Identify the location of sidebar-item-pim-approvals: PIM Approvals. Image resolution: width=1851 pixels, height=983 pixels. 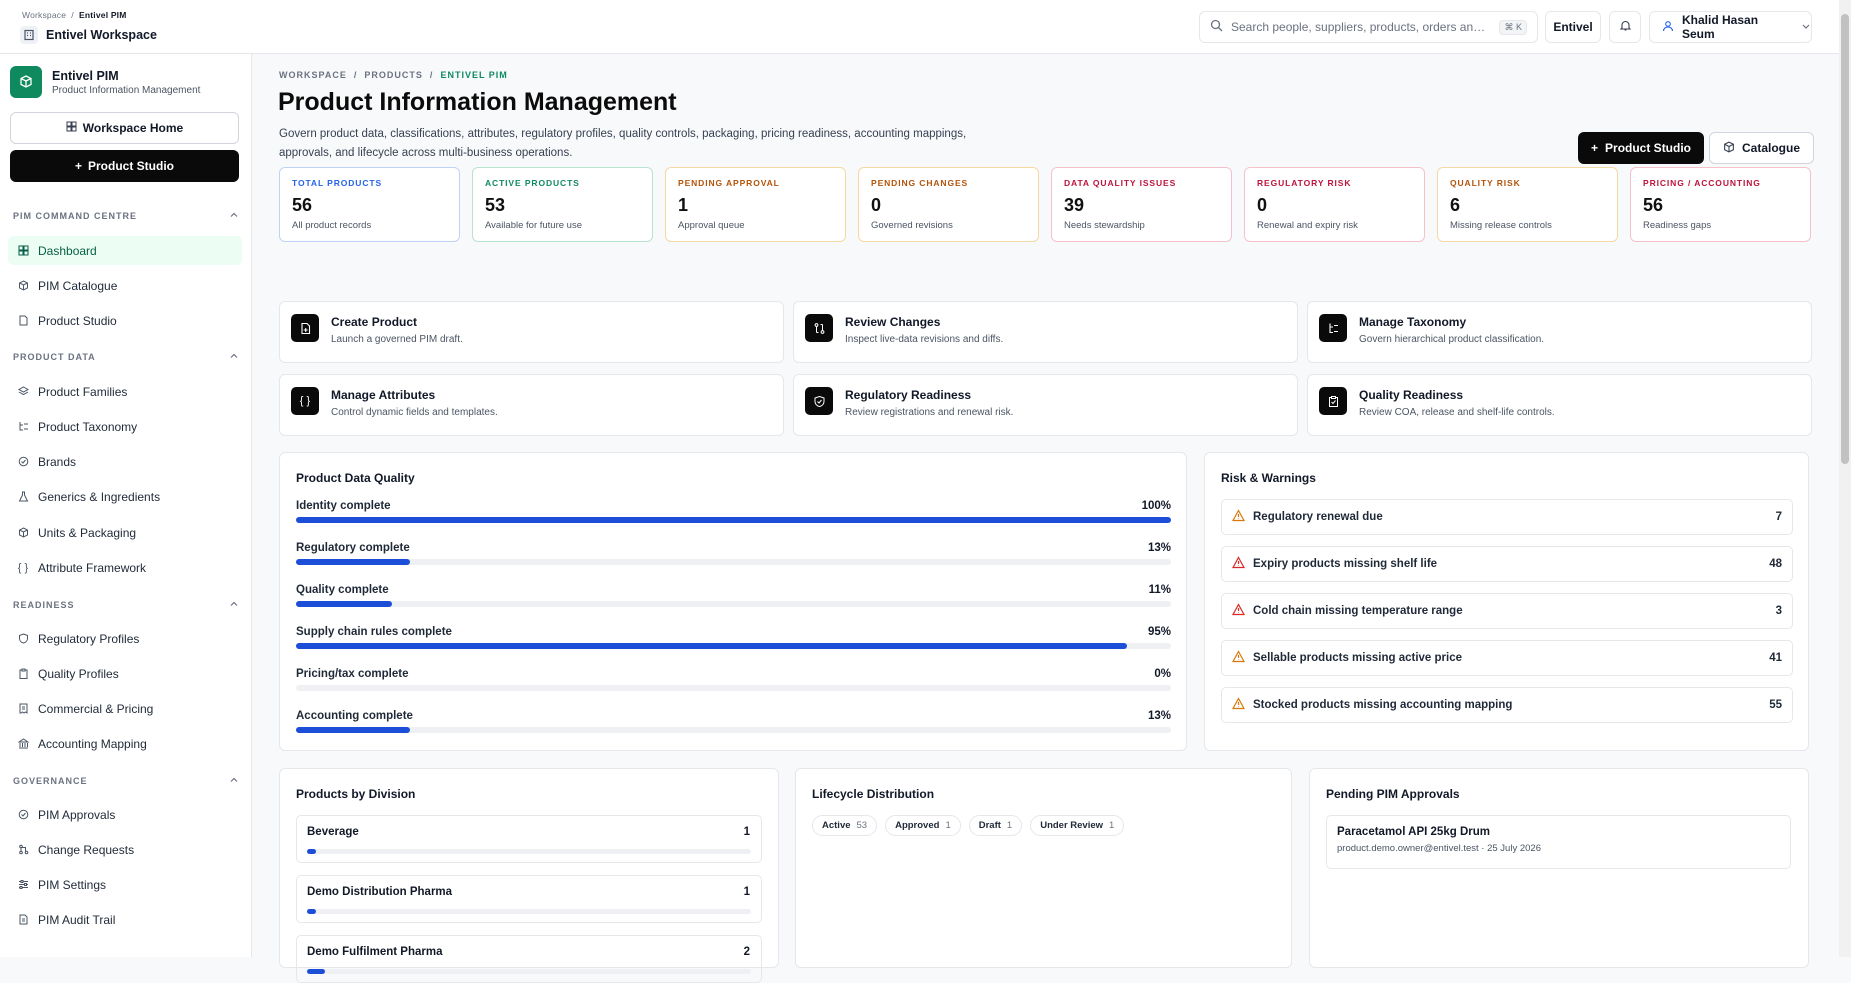
(125, 814).